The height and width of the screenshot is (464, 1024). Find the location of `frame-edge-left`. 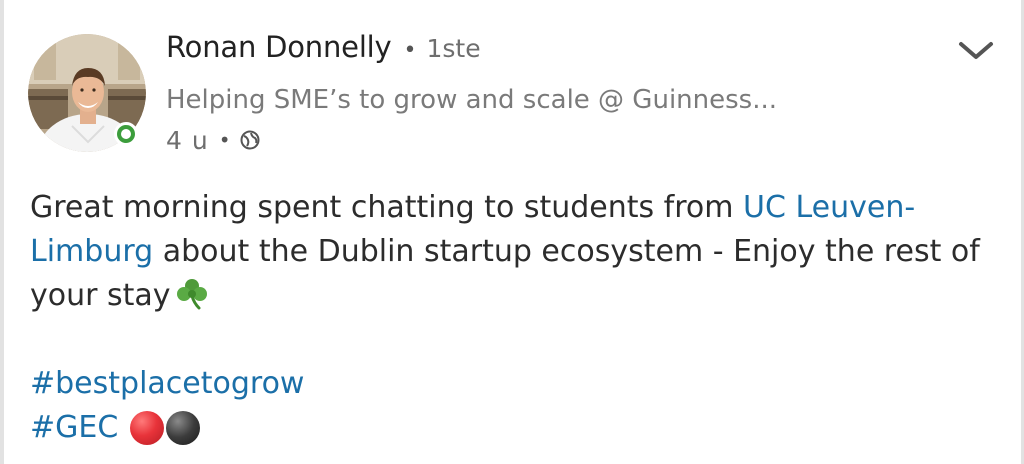

frame-edge-left is located at coordinates (2, 232).